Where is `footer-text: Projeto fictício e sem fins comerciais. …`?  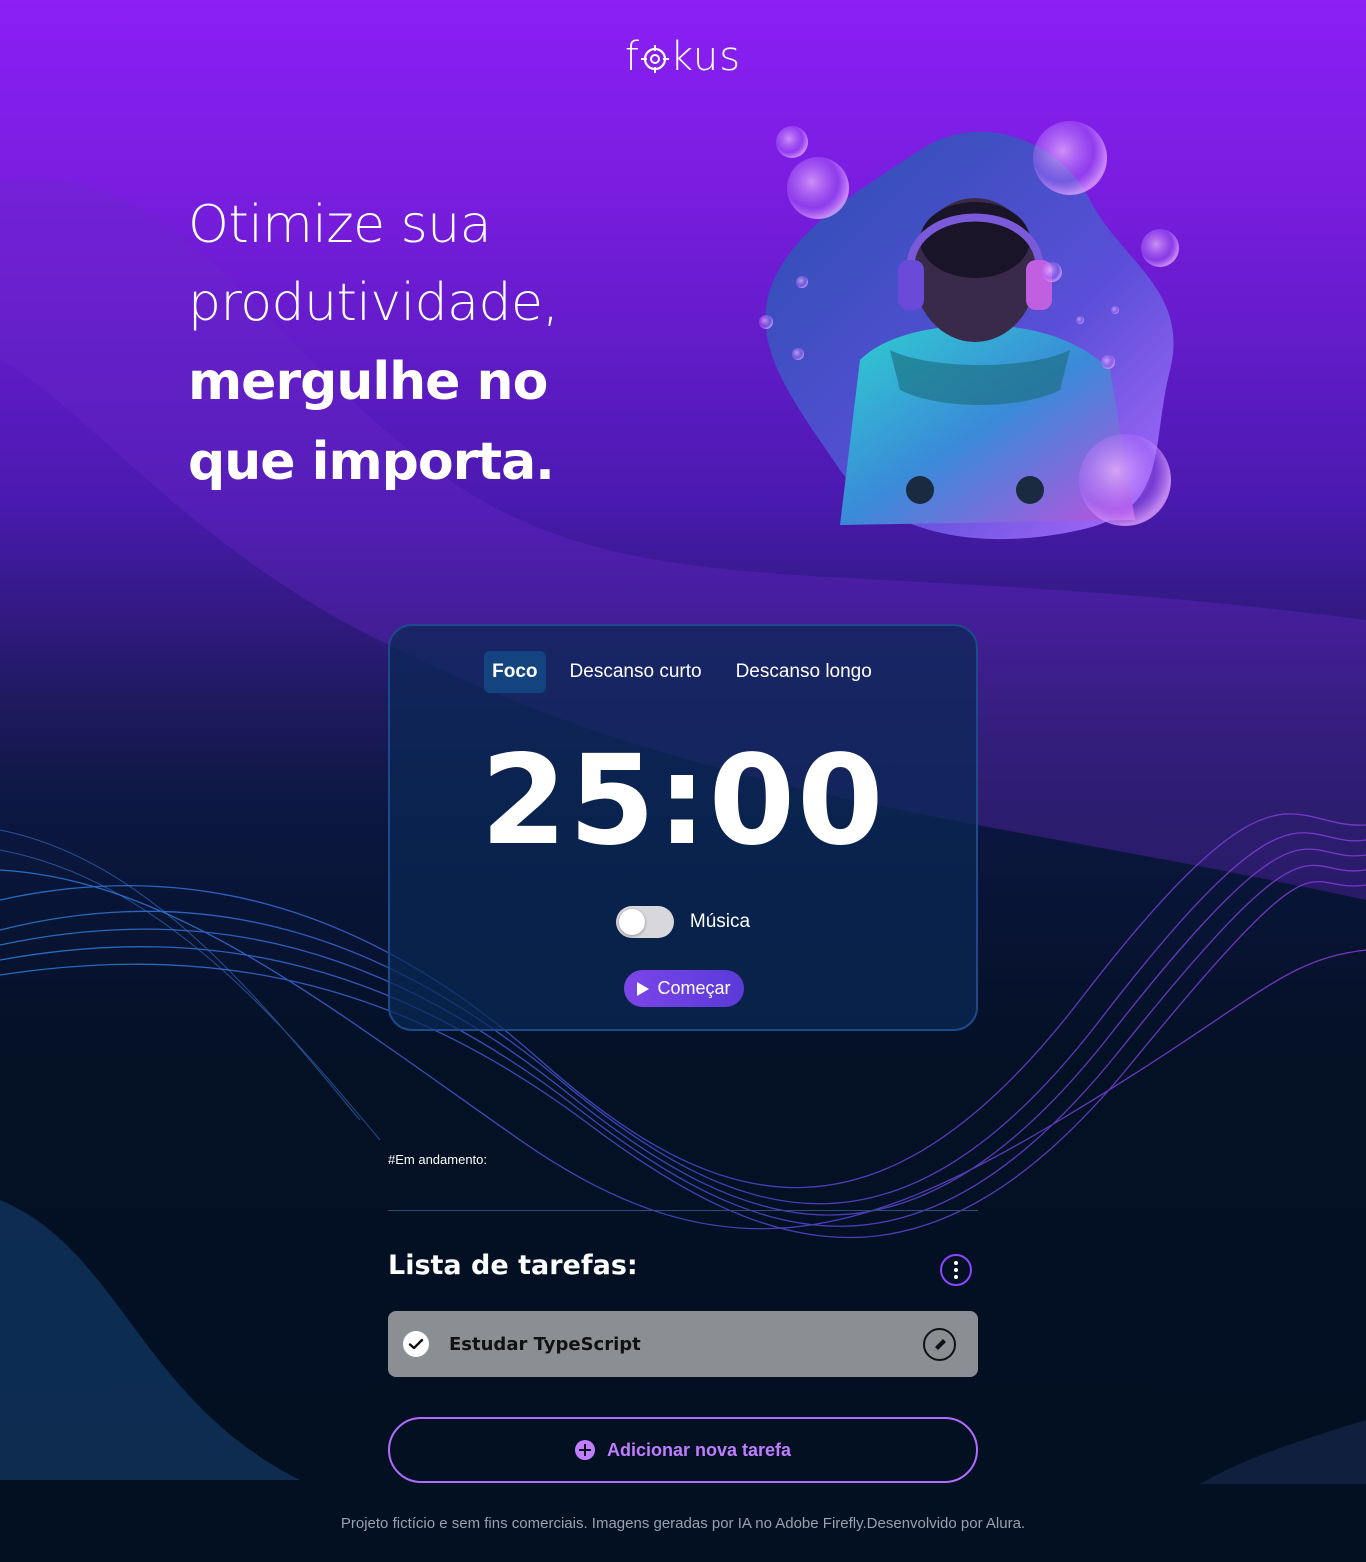
footer-text: Projeto fictício e sem fins comerciais. … is located at coordinates (683, 1523).